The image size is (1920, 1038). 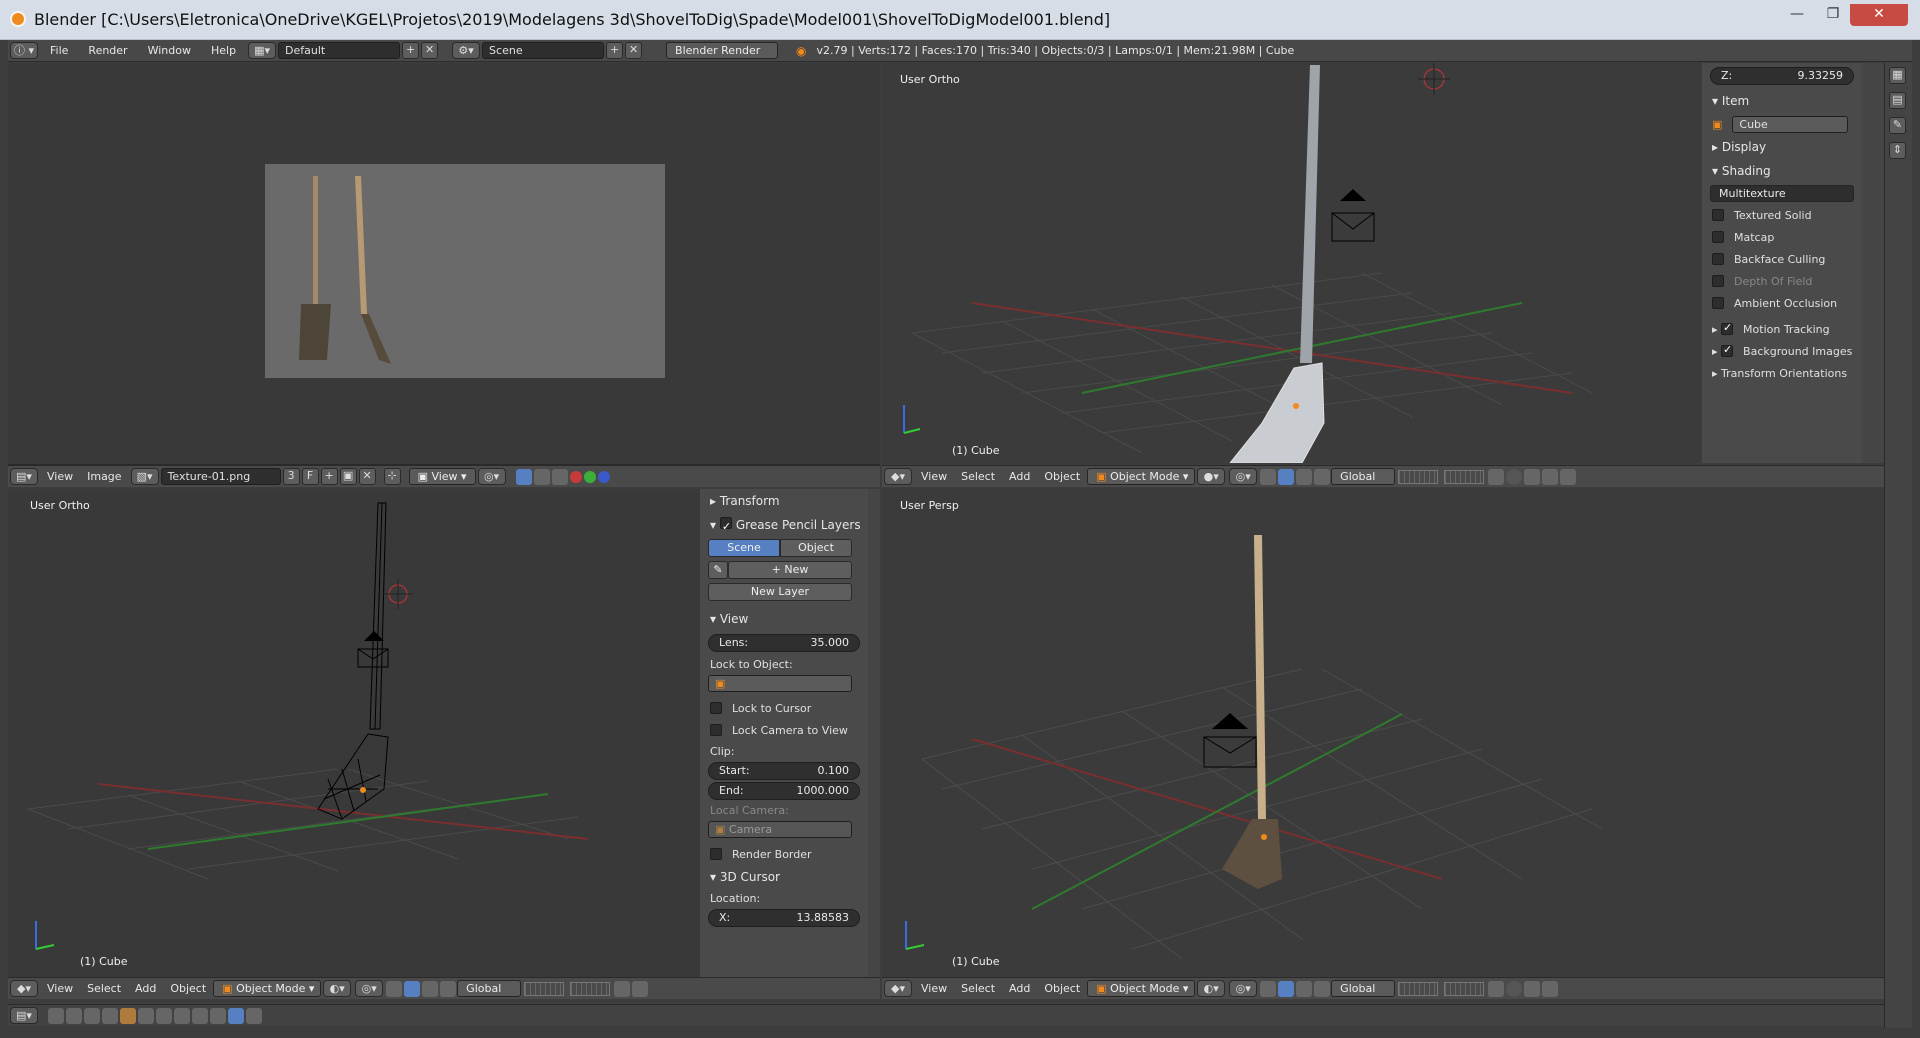 What do you see at coordinates (725, 527) in the screenshot?
I see `grease-pencil-checkbox` at bounding box center [725, 527].